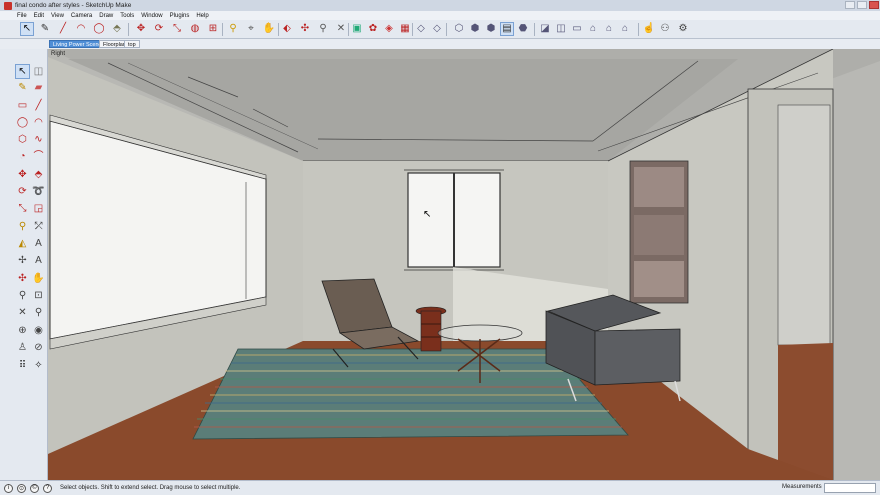 This screenshot has height=495, width=880. Describe the element at coordinates (22, 226) in the screenshot. I see `tape-measure-icon: ⚲` at that location.